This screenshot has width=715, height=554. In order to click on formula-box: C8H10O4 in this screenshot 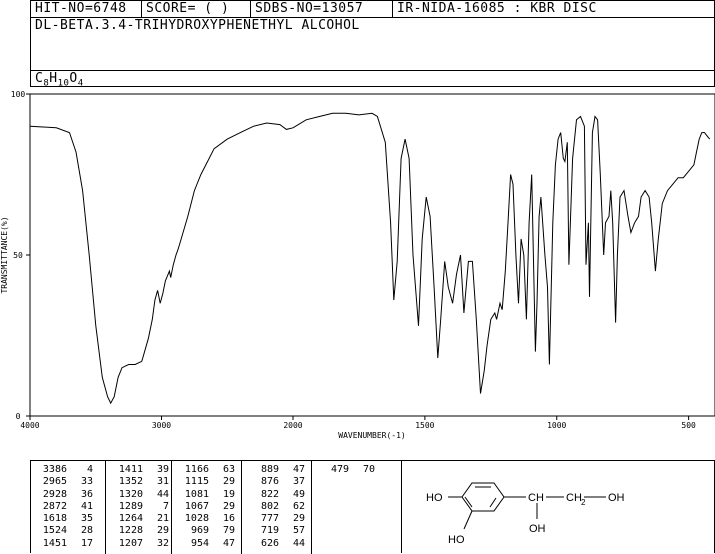, I will do `click(372, 79)`.